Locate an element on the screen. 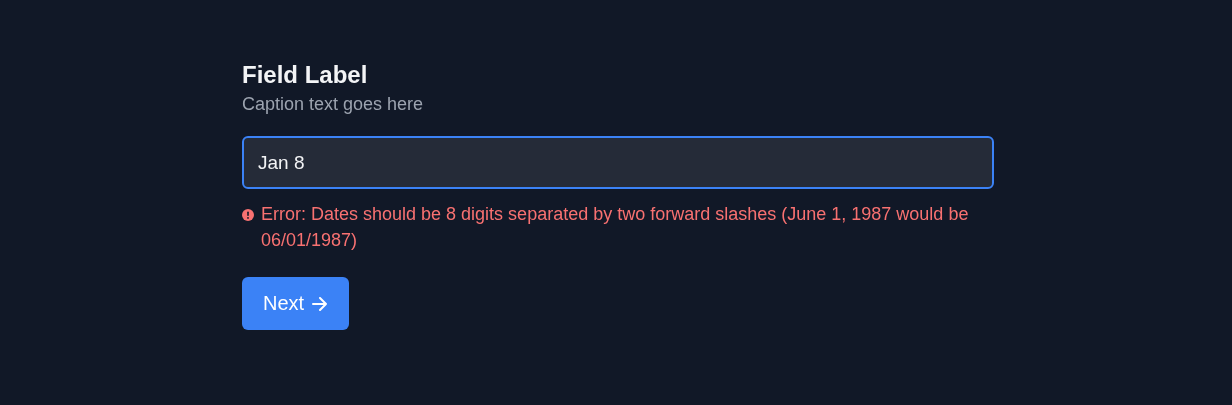 The image size is (1232, 405). next-button: Next is located at coordinates (296, 303).